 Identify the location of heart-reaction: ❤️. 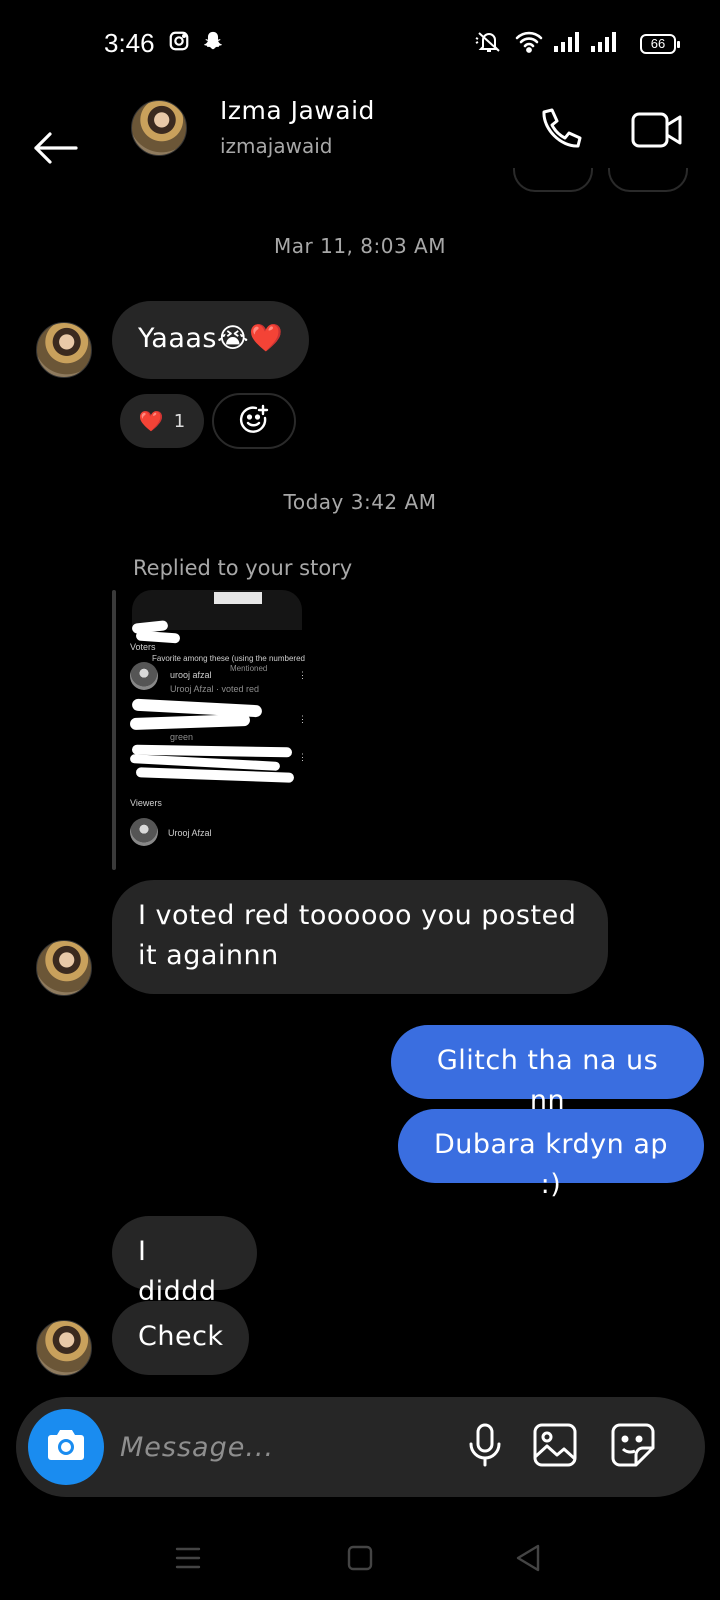
(151, 421).